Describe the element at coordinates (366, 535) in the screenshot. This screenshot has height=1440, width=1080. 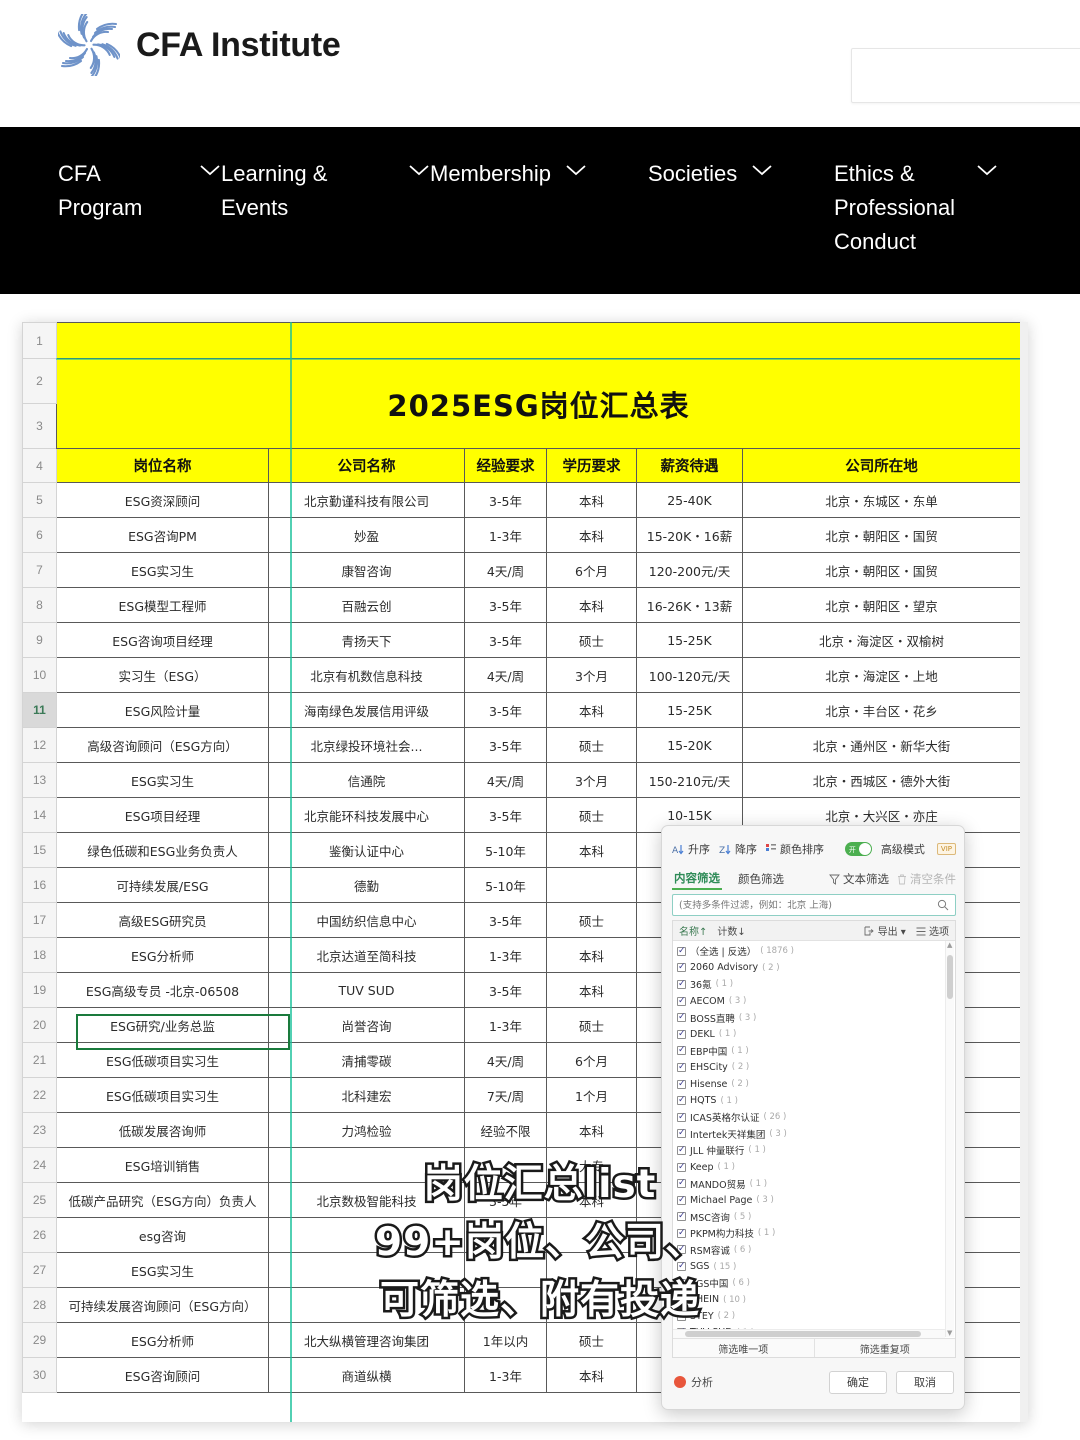
I see `cell-company: 妙盈` at that location.